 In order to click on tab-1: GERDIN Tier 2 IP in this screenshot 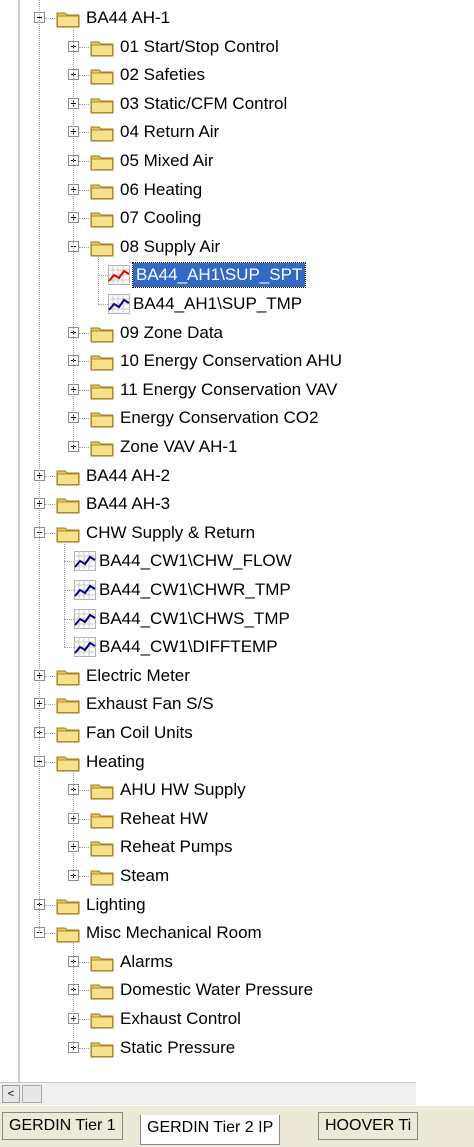, I will do `click(210, 1130)`.